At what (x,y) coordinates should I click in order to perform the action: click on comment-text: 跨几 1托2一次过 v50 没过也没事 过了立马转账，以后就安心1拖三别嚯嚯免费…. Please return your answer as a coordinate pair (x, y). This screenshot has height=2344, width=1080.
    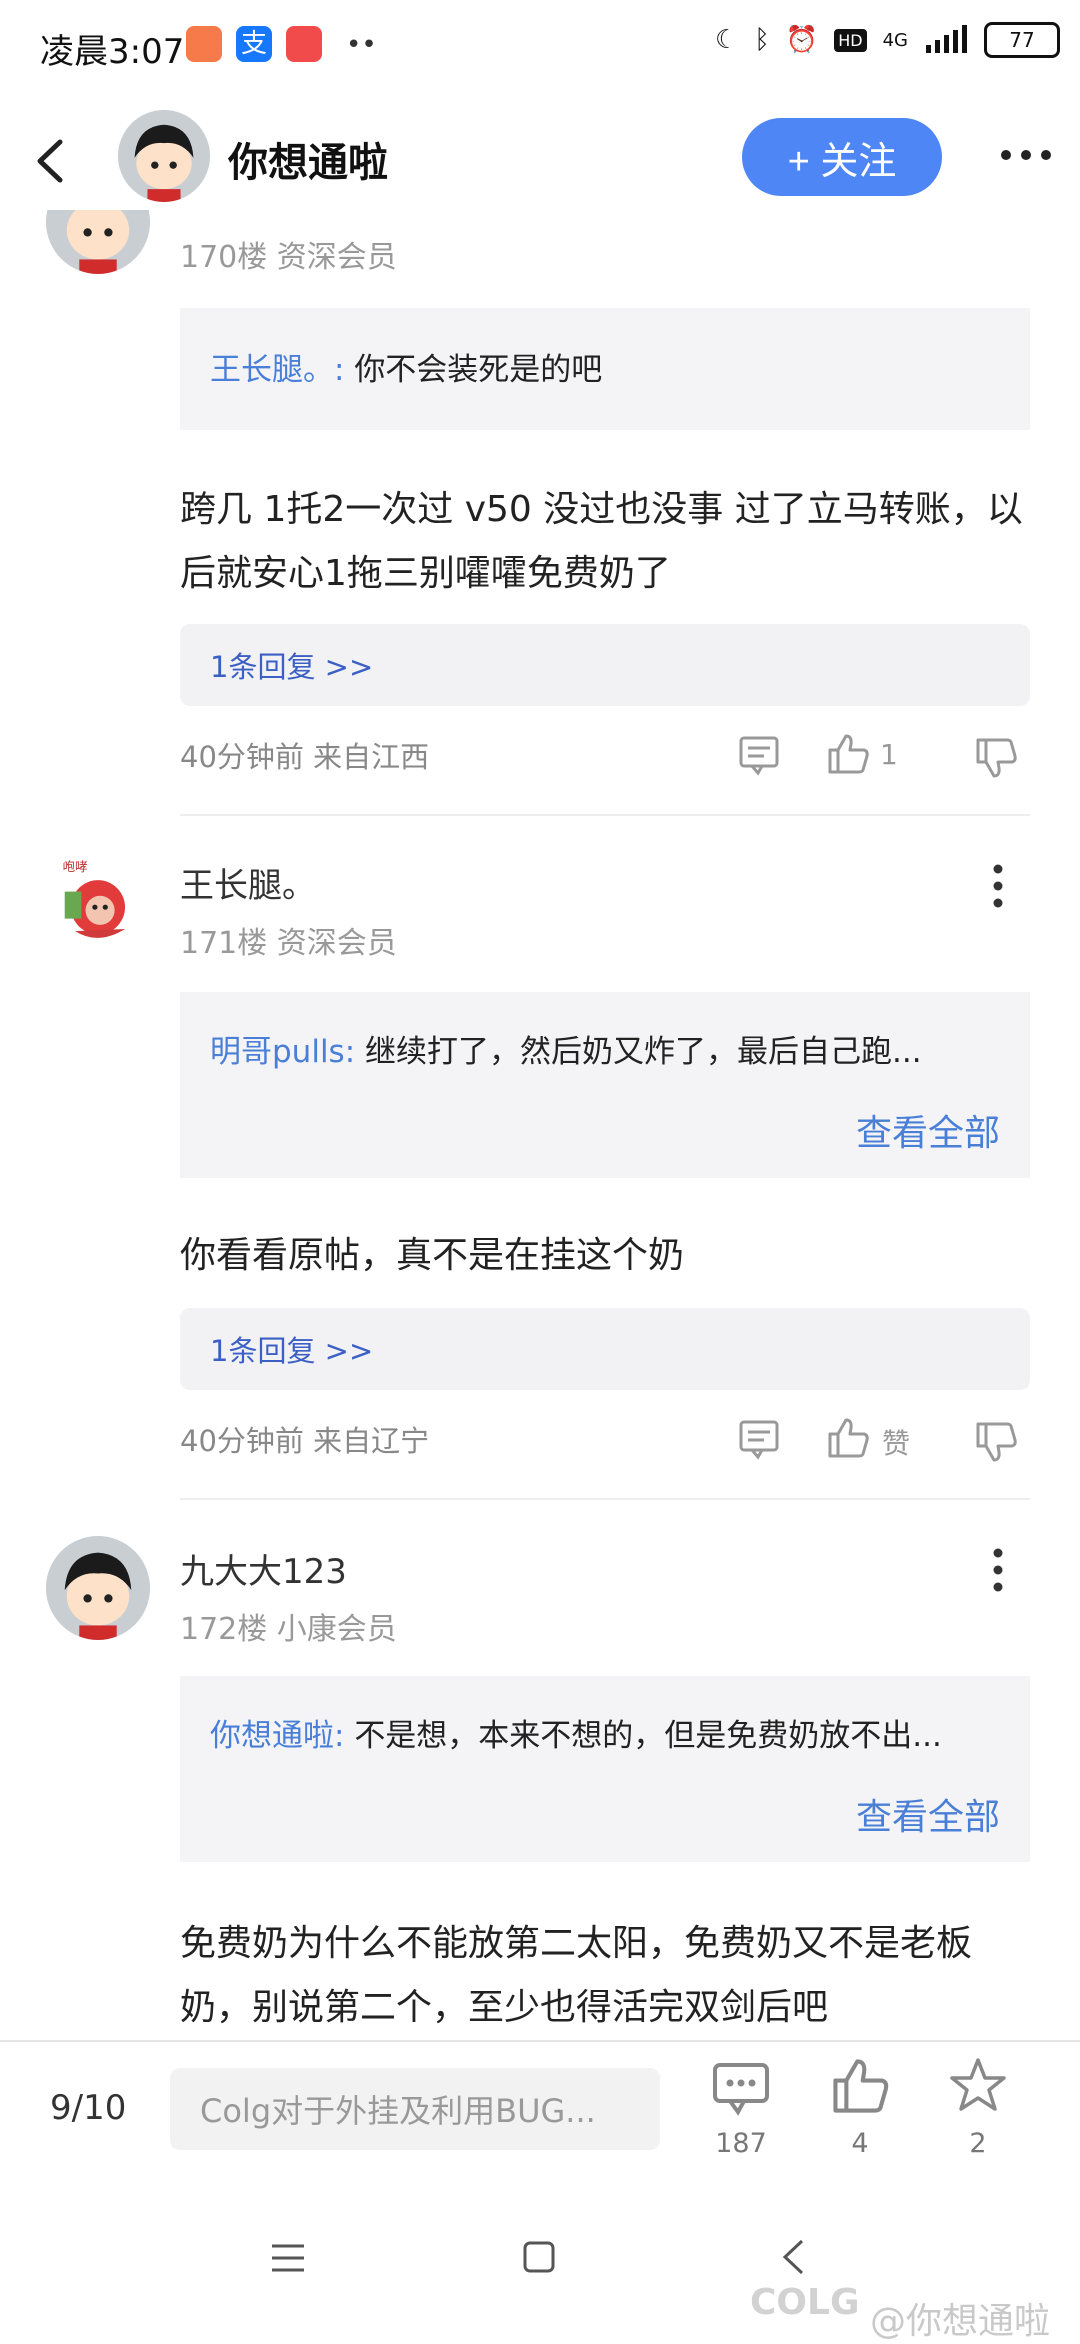
    Looking at the image, I should click on (601, 541).